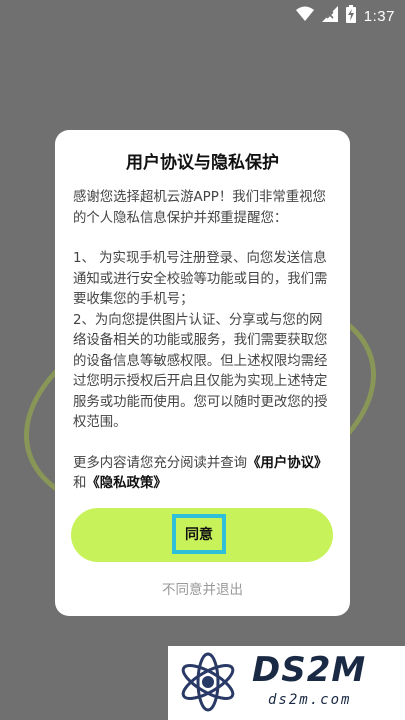 The image size is (405, 720). I want to click on watermark-title: DS2M, so click(309, 670).